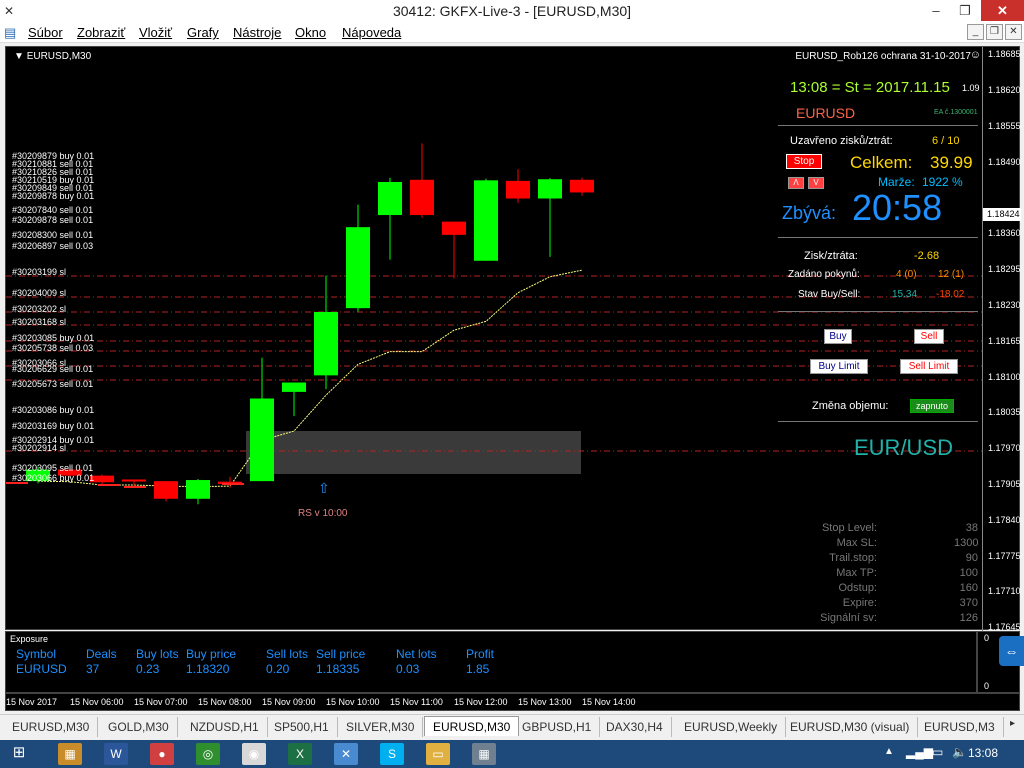  Describe the element at coordinates (53, 410) in the screenshot. I see `order-label: #30203086 buy 0.01` at that location.